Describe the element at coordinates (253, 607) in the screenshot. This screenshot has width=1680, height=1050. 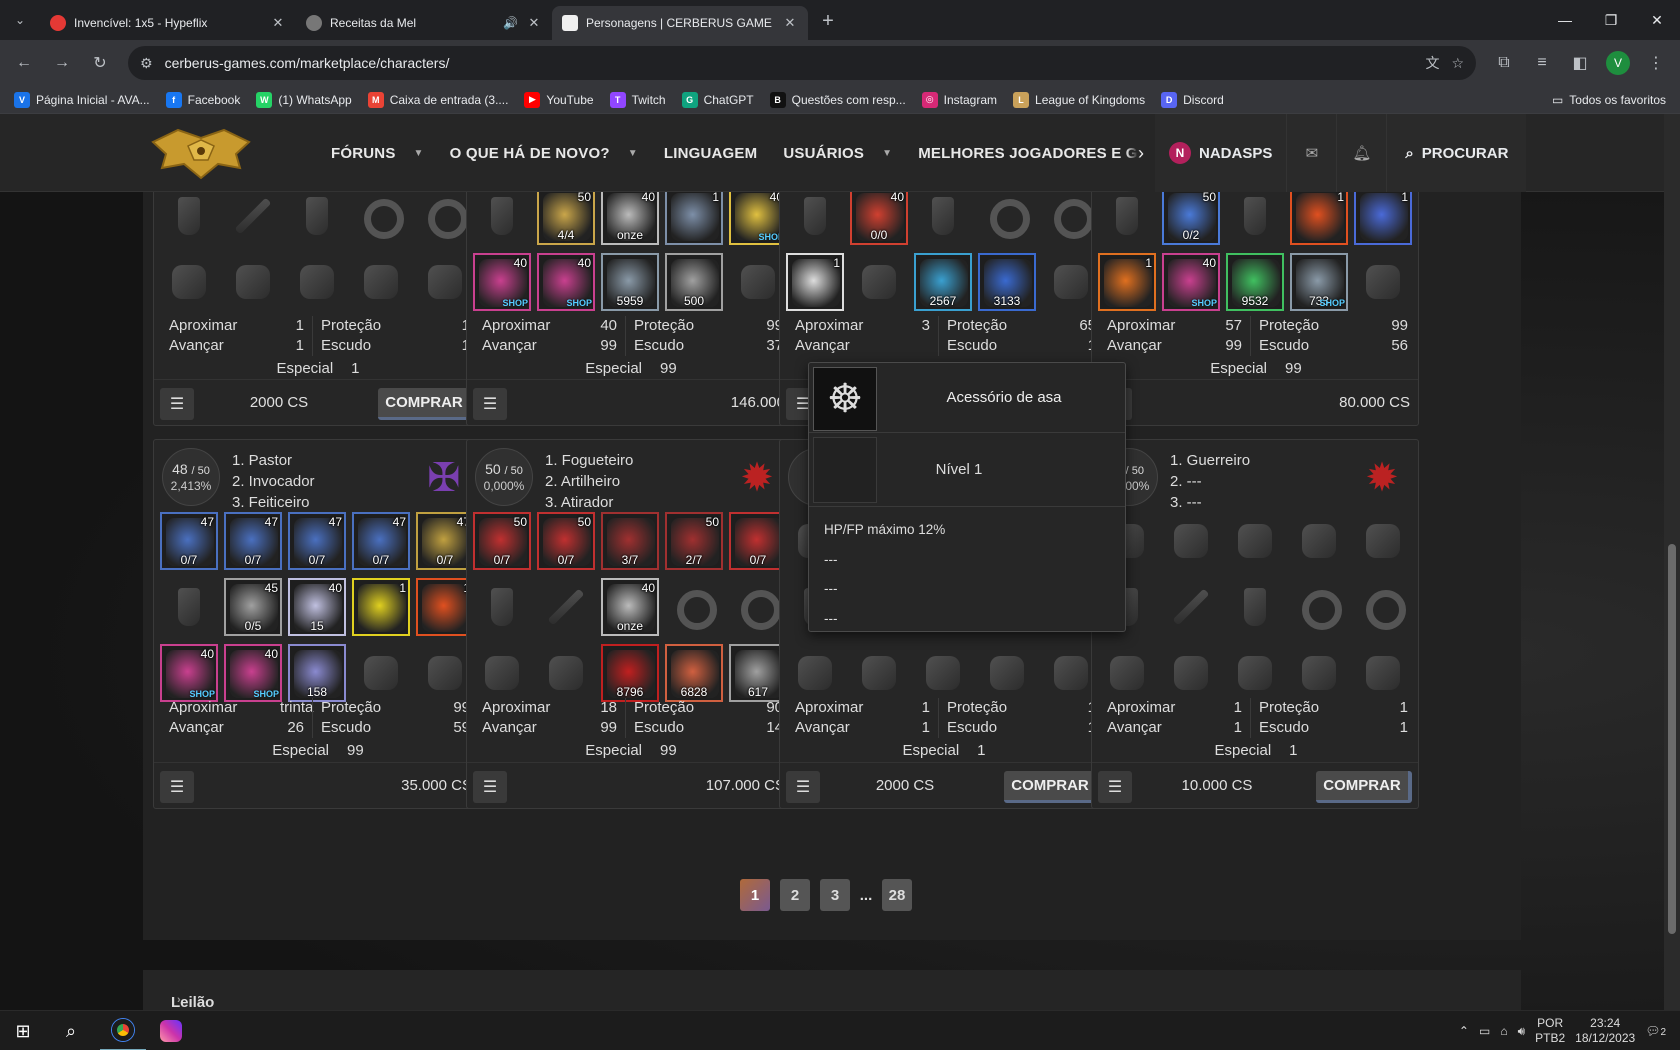
I see `equipment-slot: 45 0/5` at that location.